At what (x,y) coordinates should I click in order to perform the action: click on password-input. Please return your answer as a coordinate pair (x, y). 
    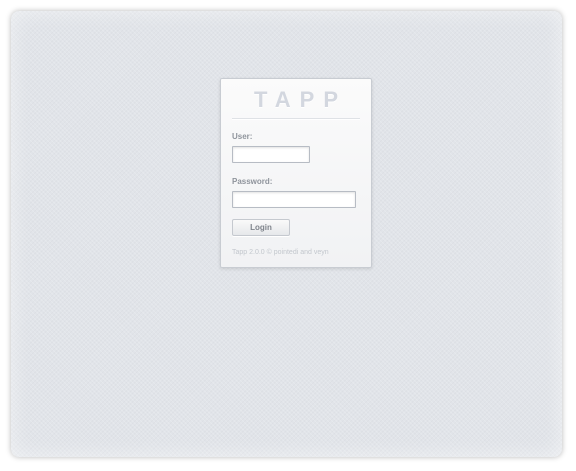
    Looking at the image, I should click on (294, 199).